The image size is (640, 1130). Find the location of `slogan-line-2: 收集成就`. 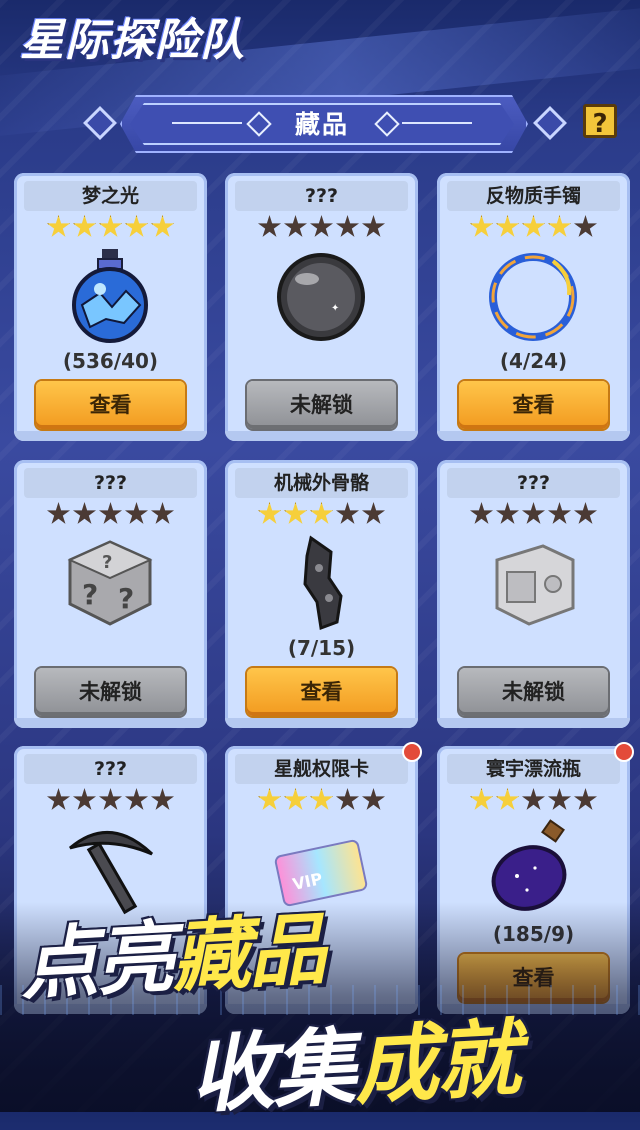

slogan-line-2: 收集成就 is located at coordinates (354, 1060).